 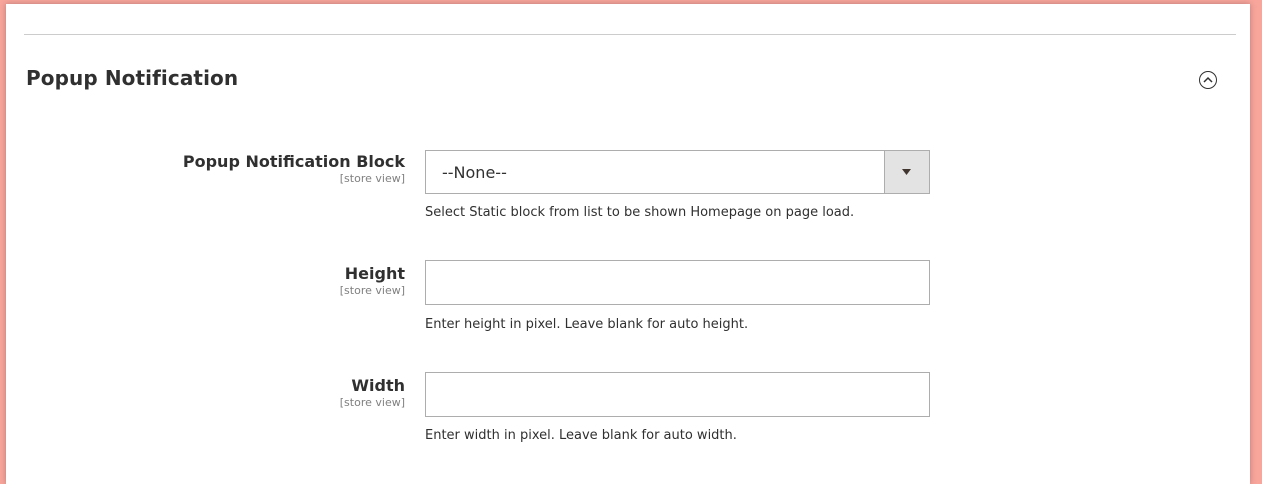 What do you see at coordinates (293, 161) in the screenshot?
I see `popup-block-label: Popup Notification Block` at bounding box center [293, 161].